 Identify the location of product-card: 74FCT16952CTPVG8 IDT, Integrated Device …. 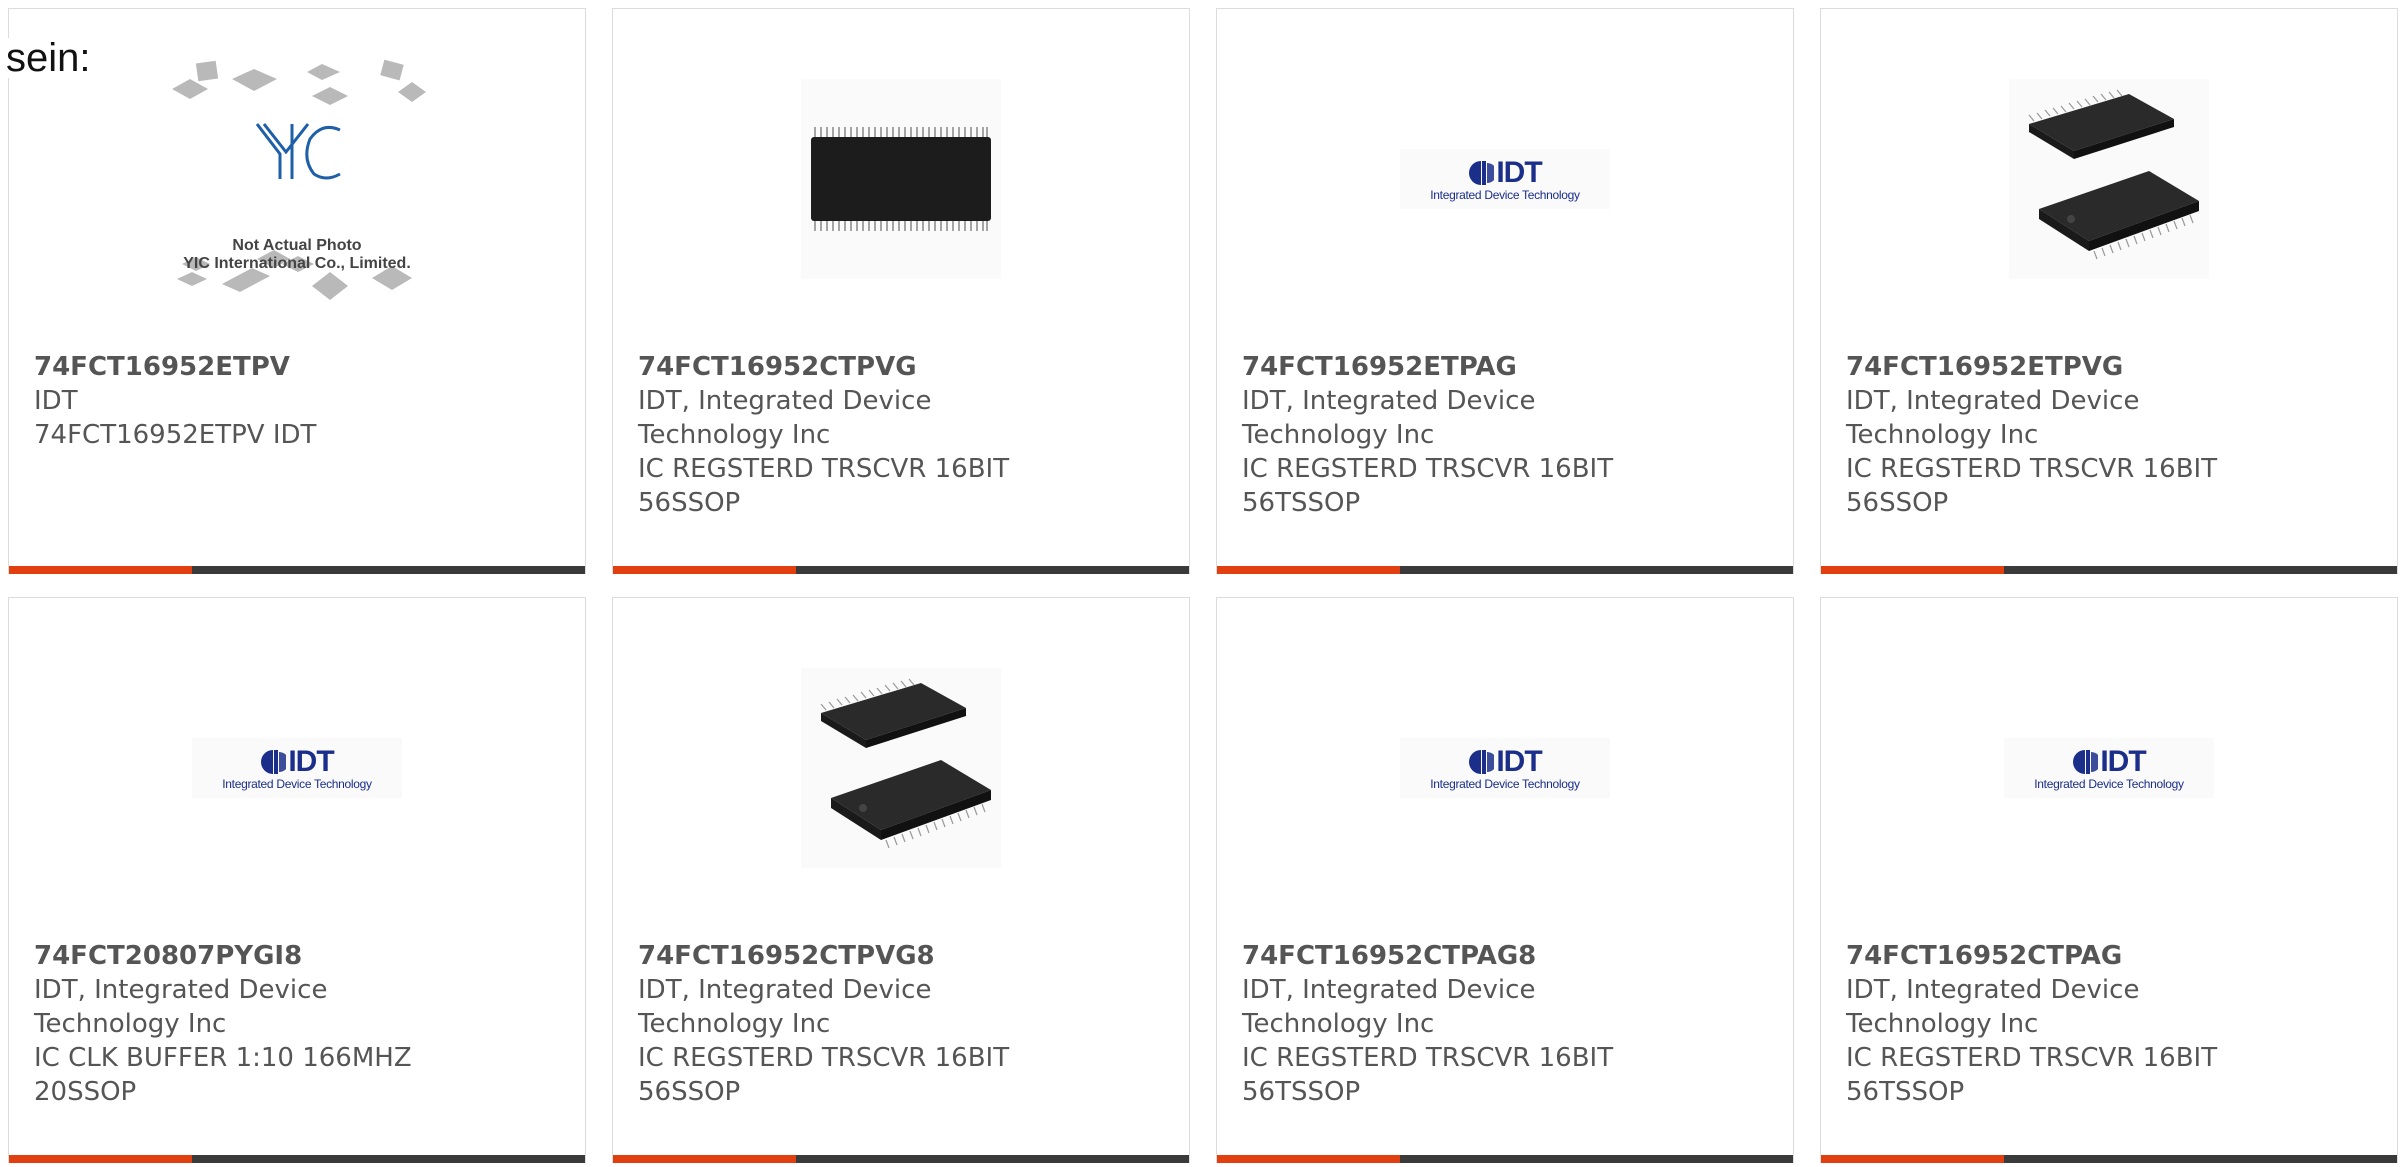
(901, 880).